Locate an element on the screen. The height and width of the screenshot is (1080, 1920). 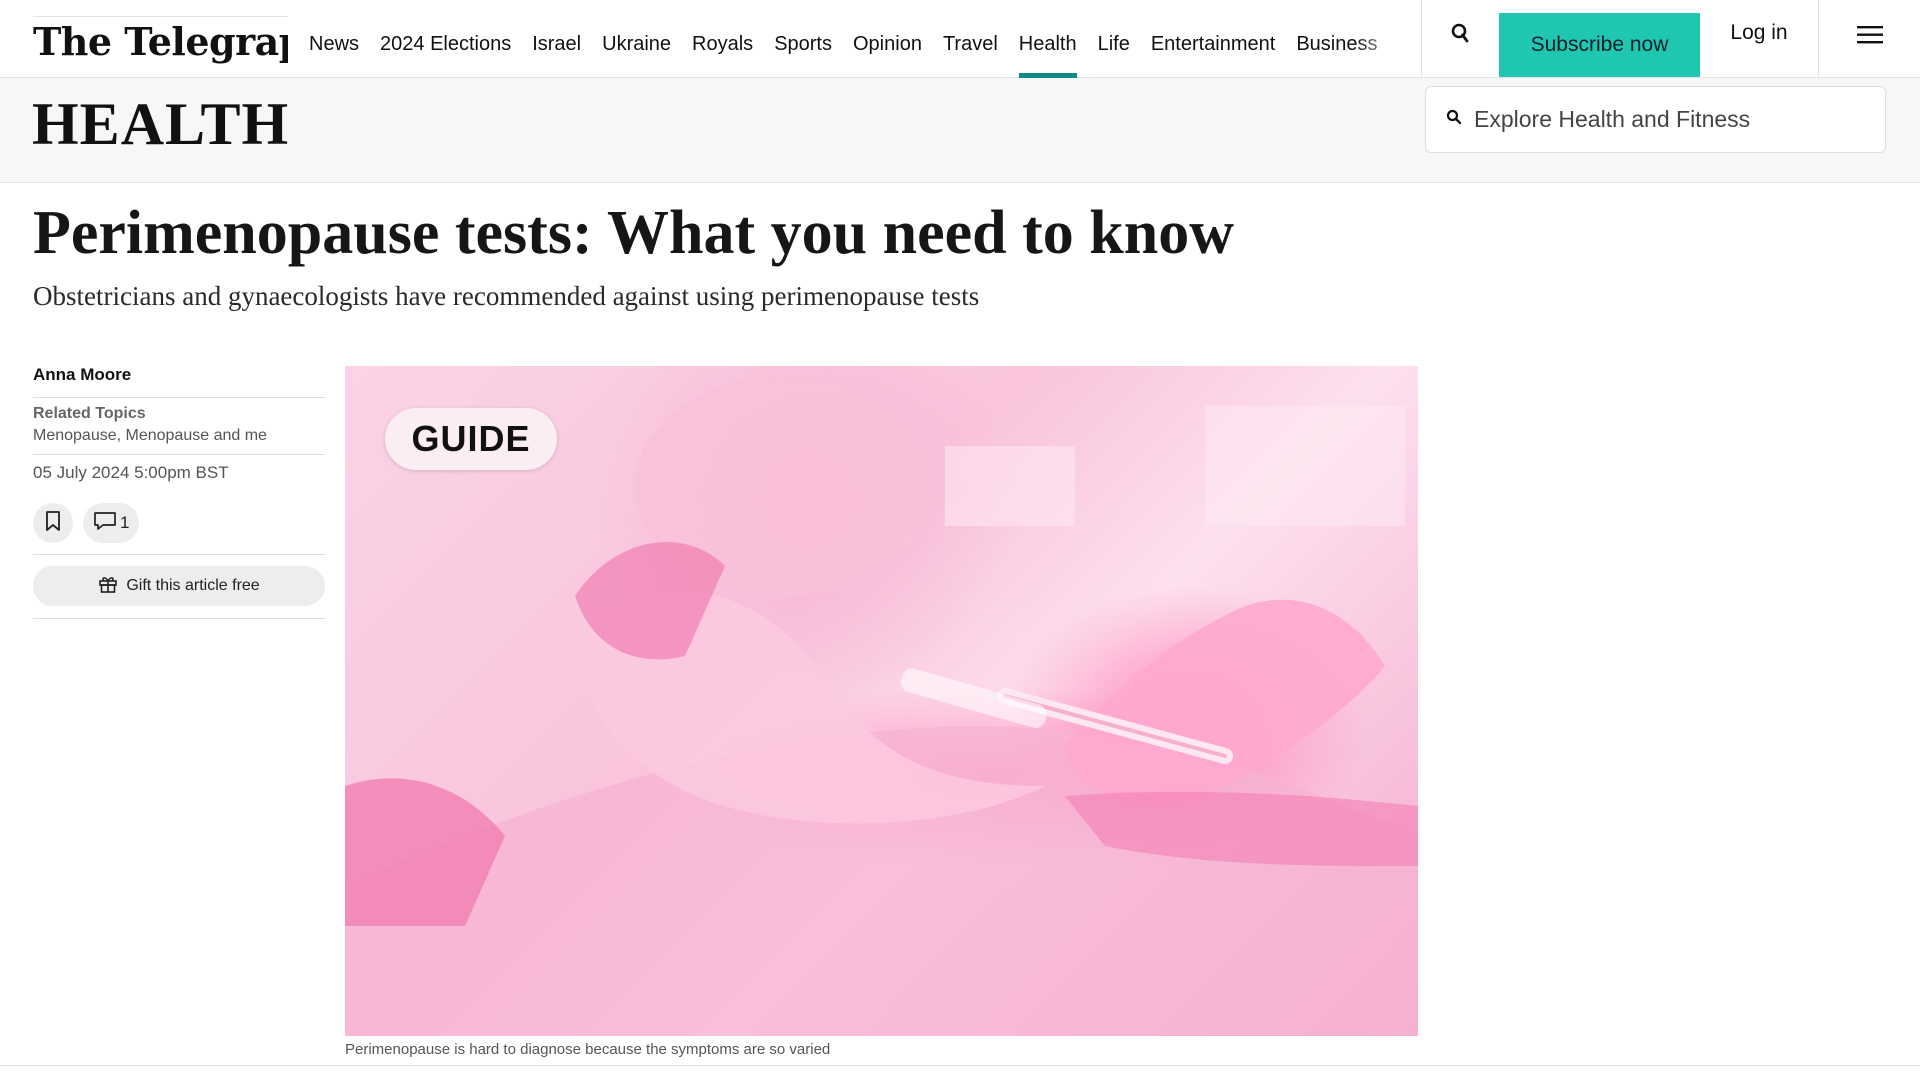
section-search-box is located at coordinates (1655, 119).